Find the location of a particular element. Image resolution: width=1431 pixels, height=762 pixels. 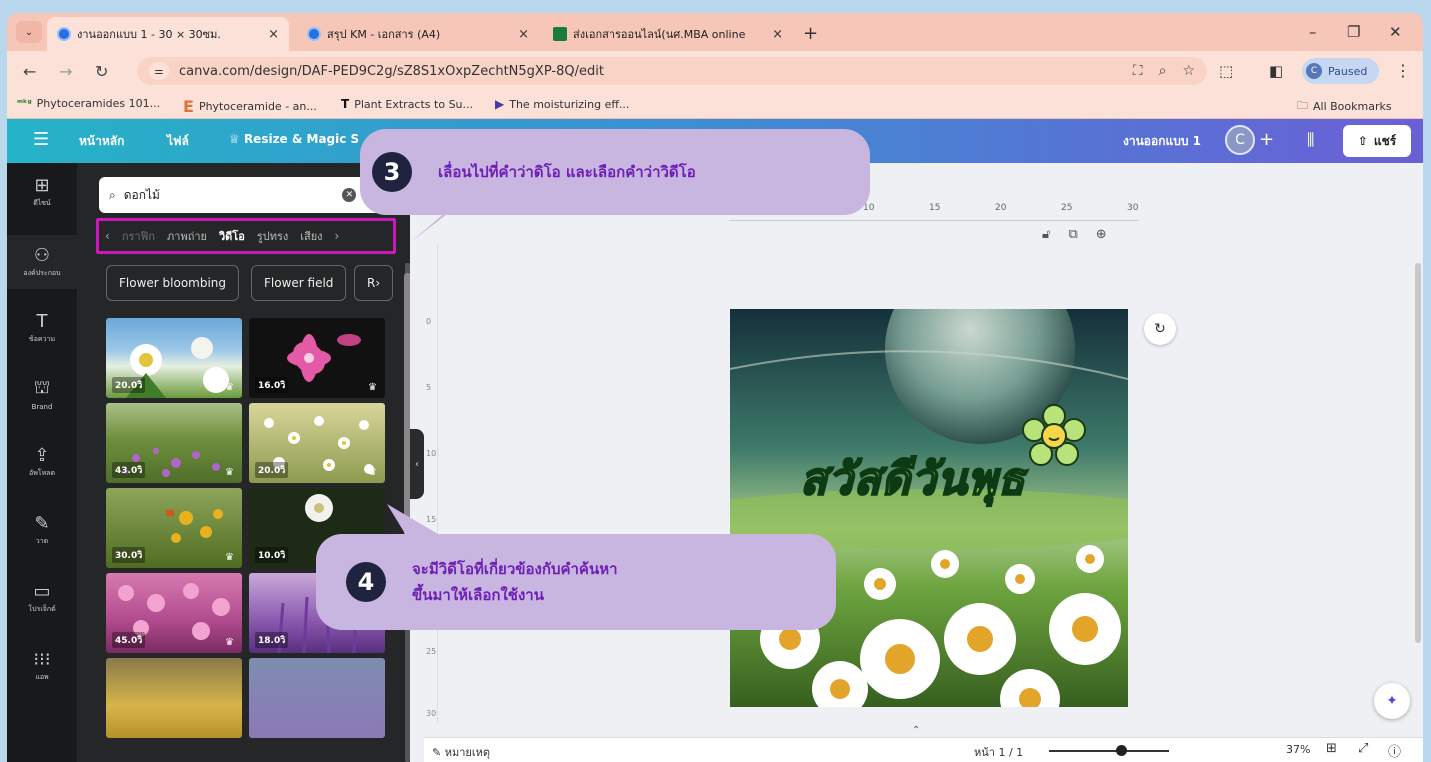

lock-icon: 🔓︎ is located at coordinates (1046, 234).